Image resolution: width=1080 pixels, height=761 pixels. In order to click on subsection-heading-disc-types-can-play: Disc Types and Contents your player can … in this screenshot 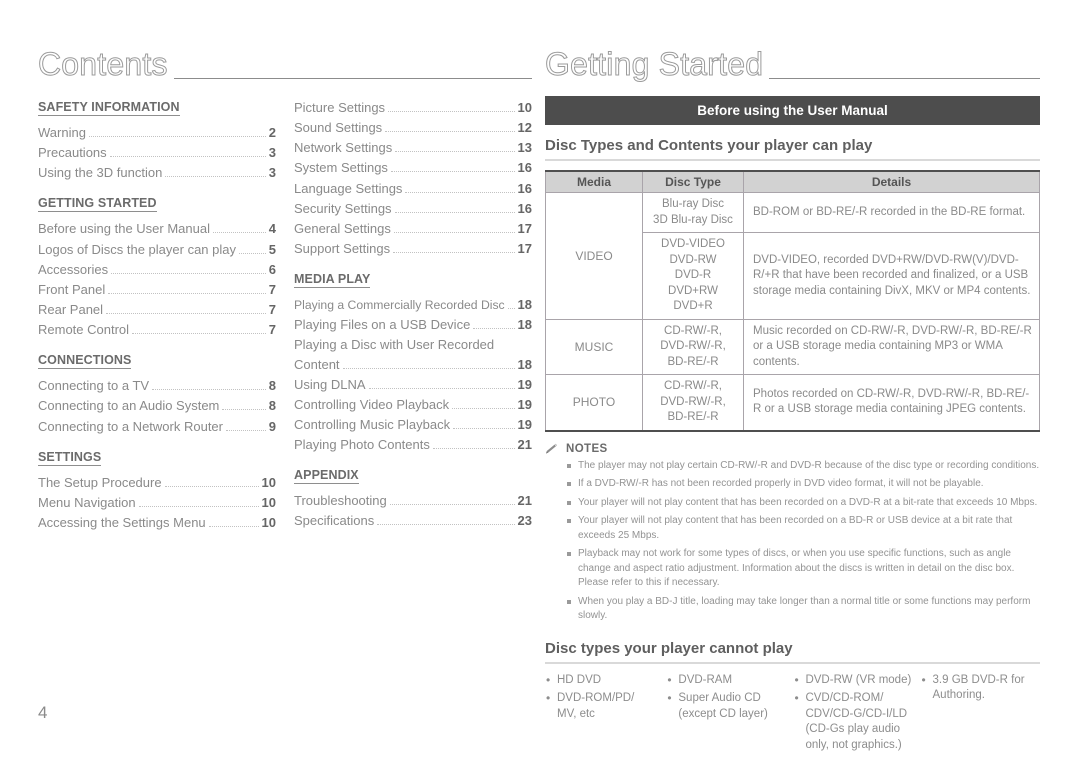, I will do `click(792, 149)`.